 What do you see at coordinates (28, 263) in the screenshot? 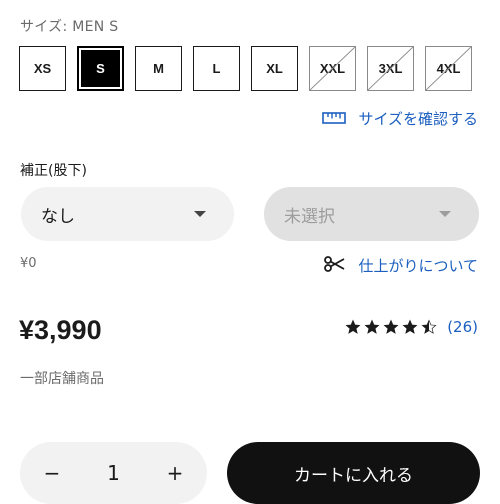
I see `alteration-price: ¥0` at bounding box center [28, 263].